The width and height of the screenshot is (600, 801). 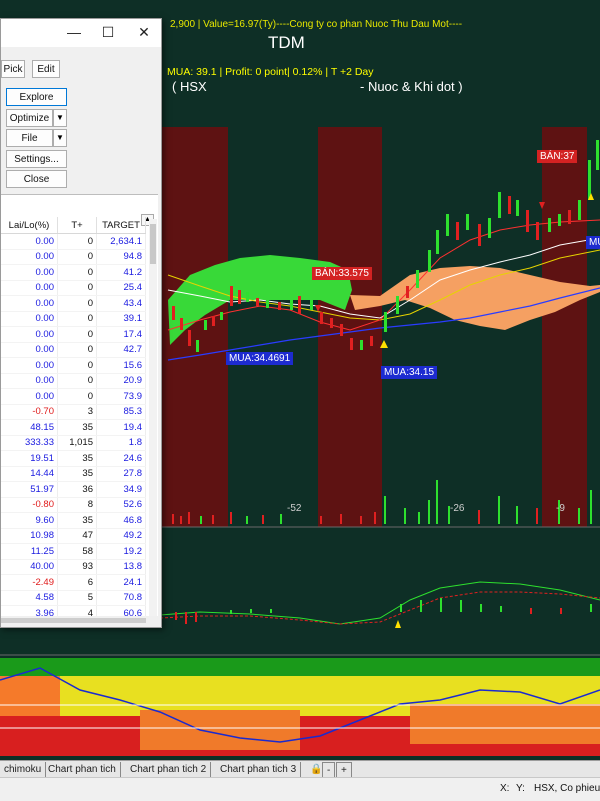 I want to click on tab-chart-phan-tich: Chart phan tich, so click(x=82, y=769).